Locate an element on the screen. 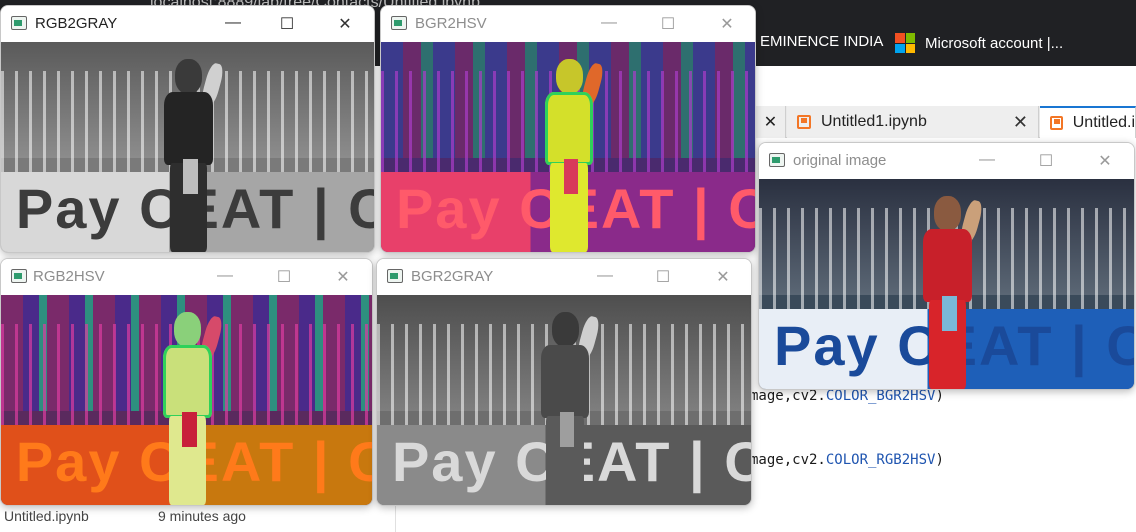  tab-close-partial: ✕ is located at coordinates (771, 122).